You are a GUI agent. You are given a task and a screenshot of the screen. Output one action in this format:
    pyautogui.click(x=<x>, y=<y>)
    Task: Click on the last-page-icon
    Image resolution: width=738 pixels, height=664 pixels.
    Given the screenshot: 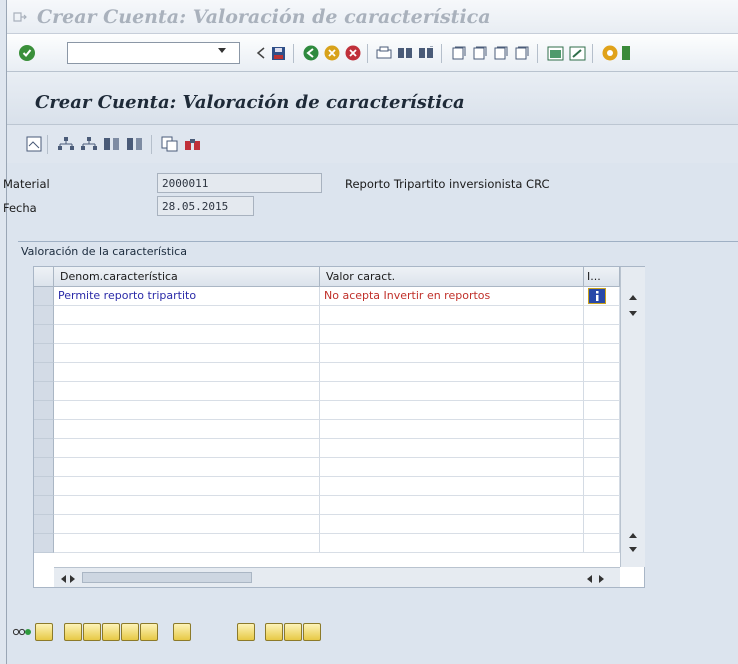 What is the action you would take?
    pyautogui.click(x=522, y=53)
    